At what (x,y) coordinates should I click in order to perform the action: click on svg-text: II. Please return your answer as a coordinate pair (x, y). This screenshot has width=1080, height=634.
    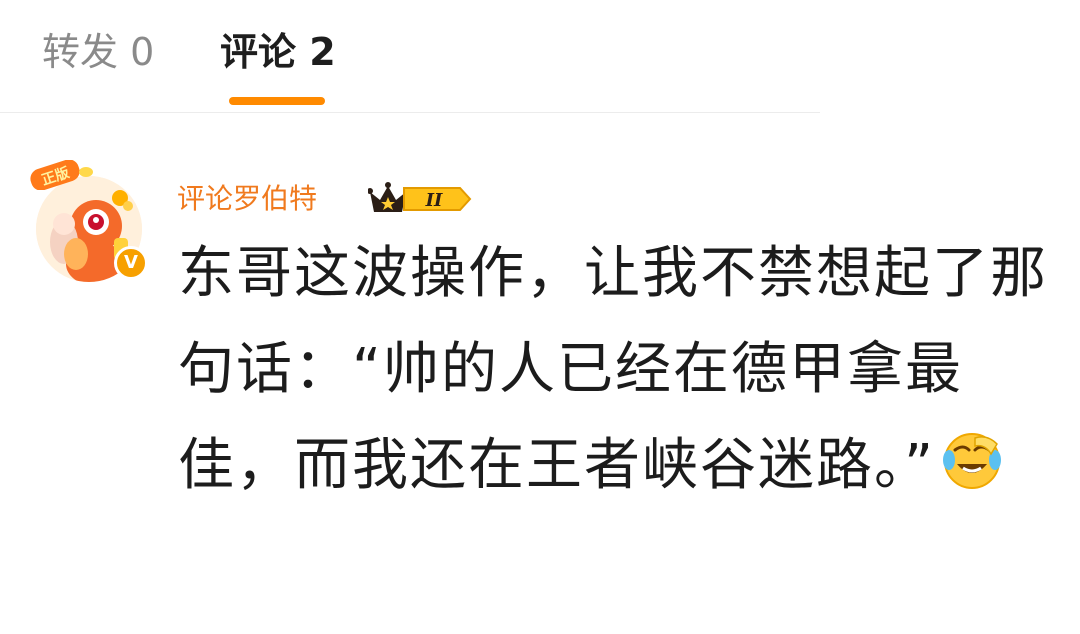
    Looking at the image, I should click on (434, 200).